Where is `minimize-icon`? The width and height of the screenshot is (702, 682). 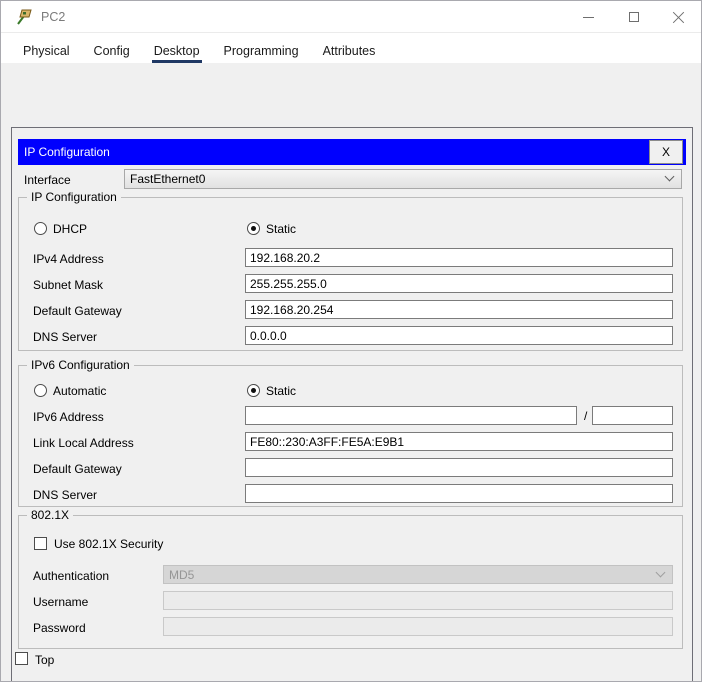 minimize-icon is located at coordinates (588, 17).